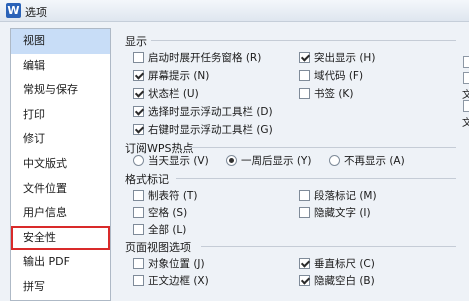 The height and width of the screenshot is (301, 469). What do you see at coordinates (171, 75) in the screenshot?
I see `checkbox-screen-tips: 屏幕提示 (N)` at bounding box center [171, 75].